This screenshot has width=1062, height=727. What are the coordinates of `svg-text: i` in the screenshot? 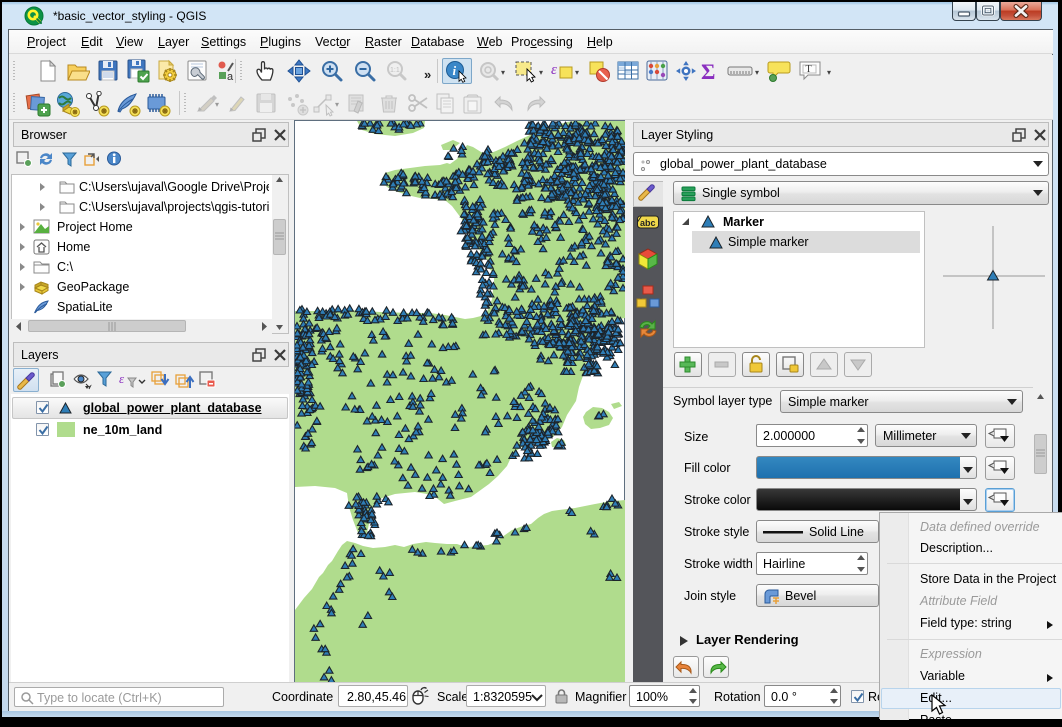 It's located at (455, 70).